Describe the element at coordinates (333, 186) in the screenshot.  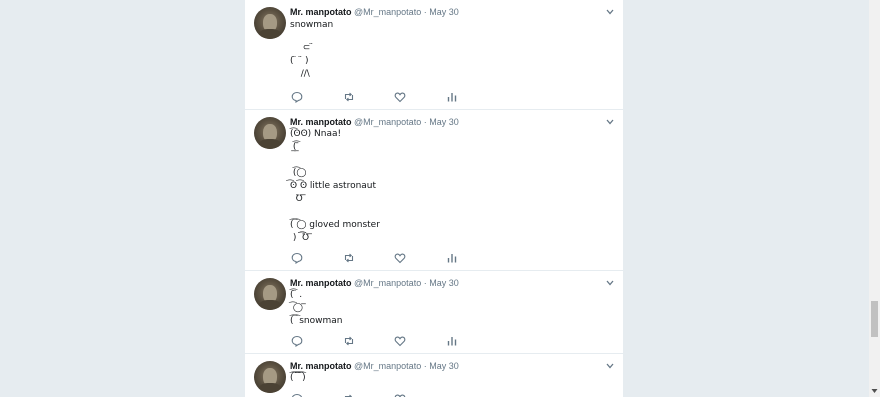
I see `tweet-text-line: ͡ʘ ͡ʘ little astronaut` at that location.